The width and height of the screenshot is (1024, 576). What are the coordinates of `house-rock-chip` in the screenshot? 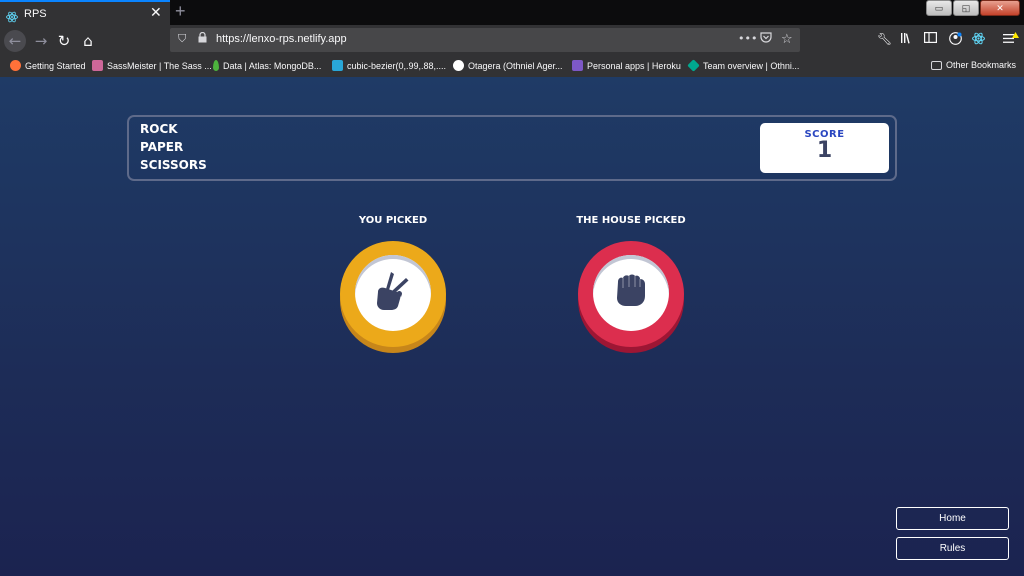 It's located at (631, 294).